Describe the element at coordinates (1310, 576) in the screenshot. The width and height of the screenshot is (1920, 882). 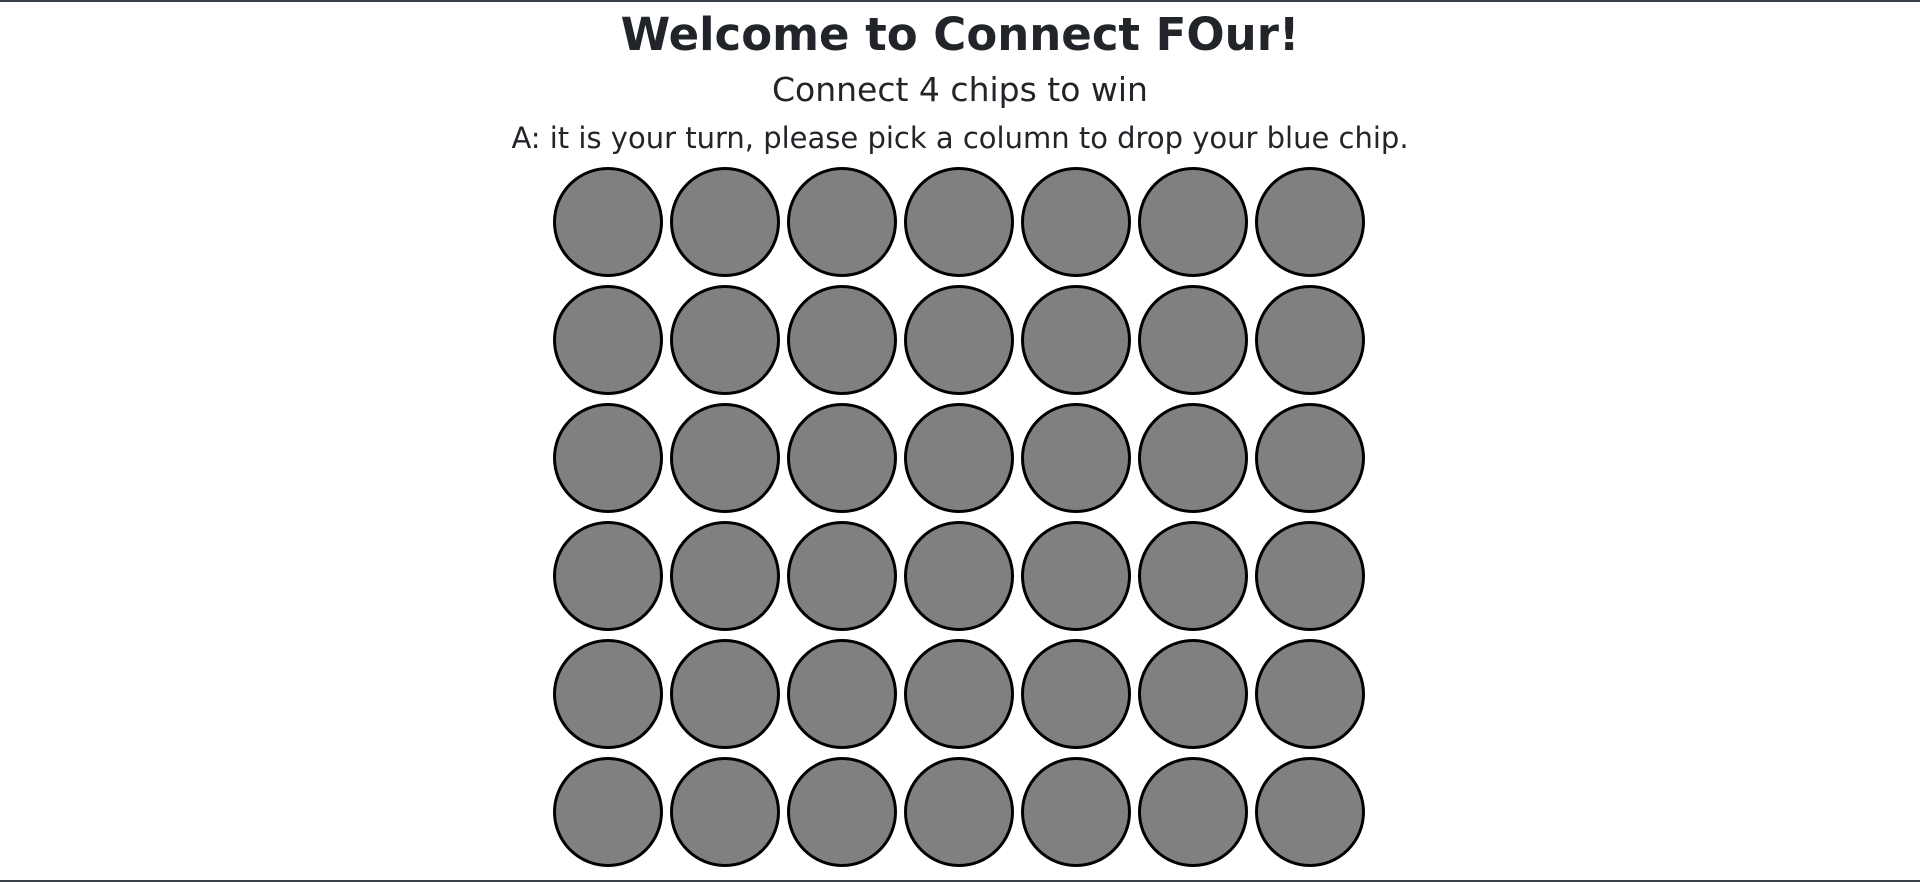
I see `board-cell-r4-c7` at that location.